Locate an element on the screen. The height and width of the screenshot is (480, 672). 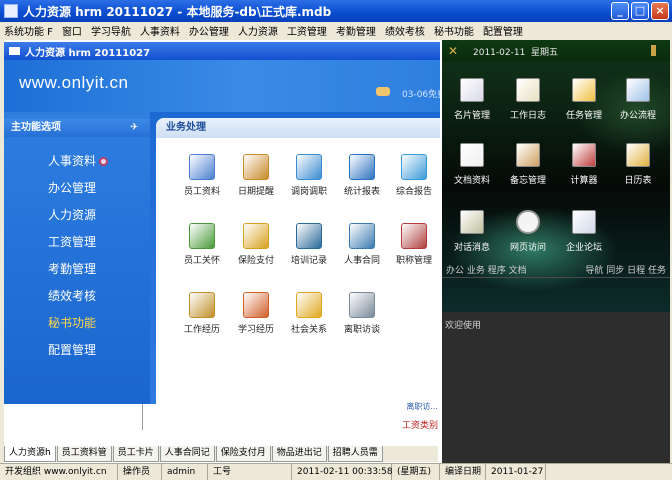
sidebar-tile-memo: 备忘管理 is located at coordinates (528, 172).